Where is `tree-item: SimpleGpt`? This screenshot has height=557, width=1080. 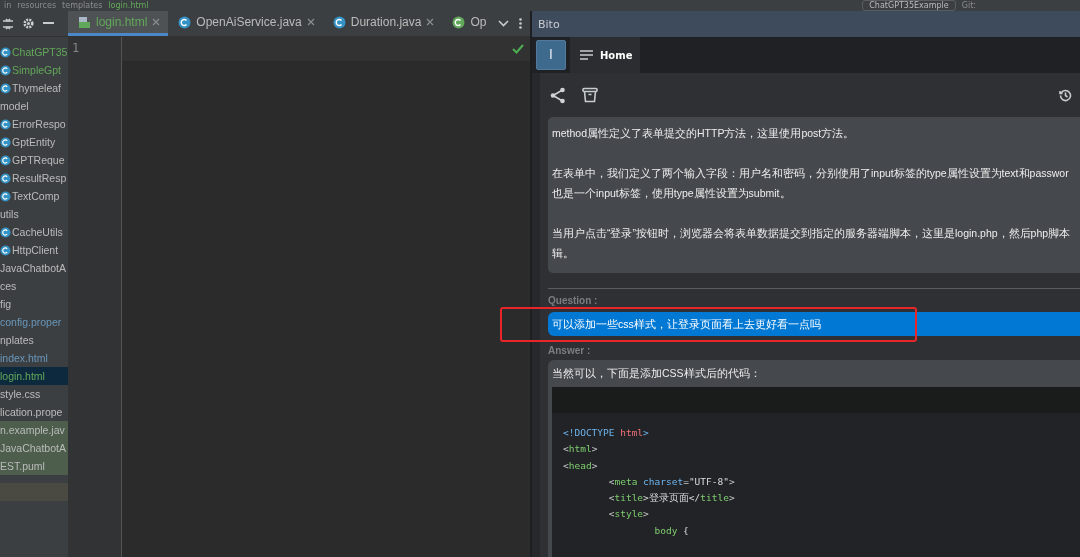 tree-item: SimpleGpt is located at coordinates (37, 70).